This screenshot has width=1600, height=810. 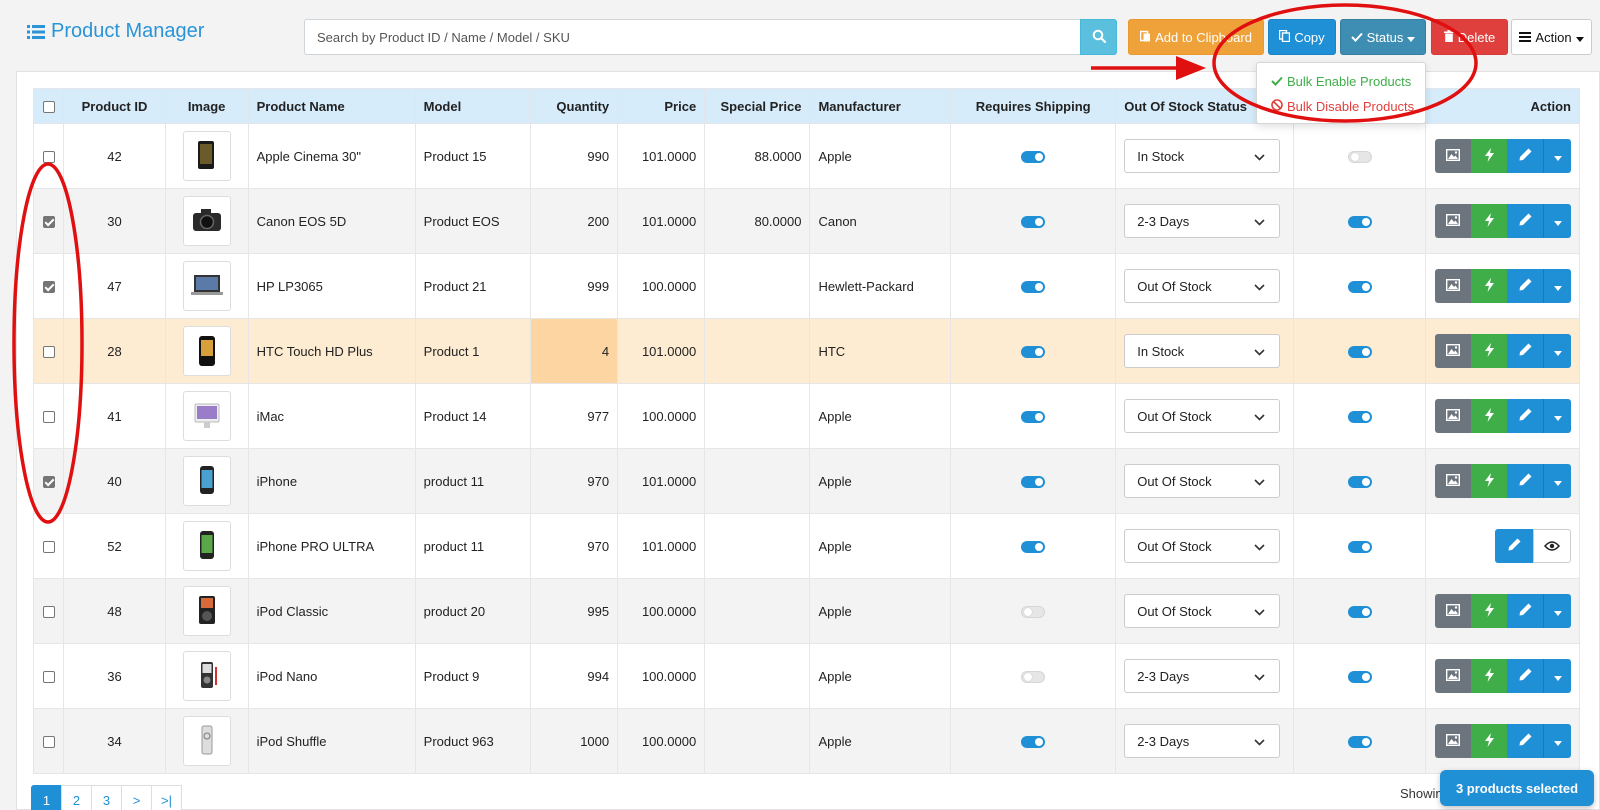 What do you see at coordinates (1552, 546) in the screenshot?
I see `view-button` at bounding box center [1552, 546].